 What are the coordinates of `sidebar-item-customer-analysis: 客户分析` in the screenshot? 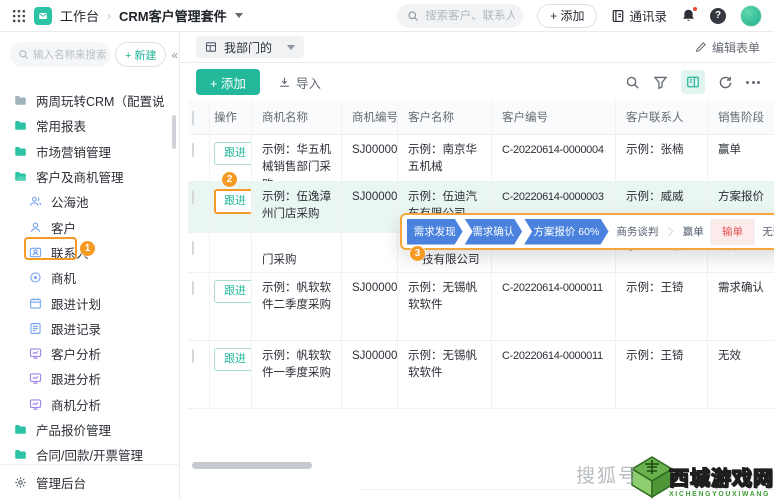 It's located at (89, 353).